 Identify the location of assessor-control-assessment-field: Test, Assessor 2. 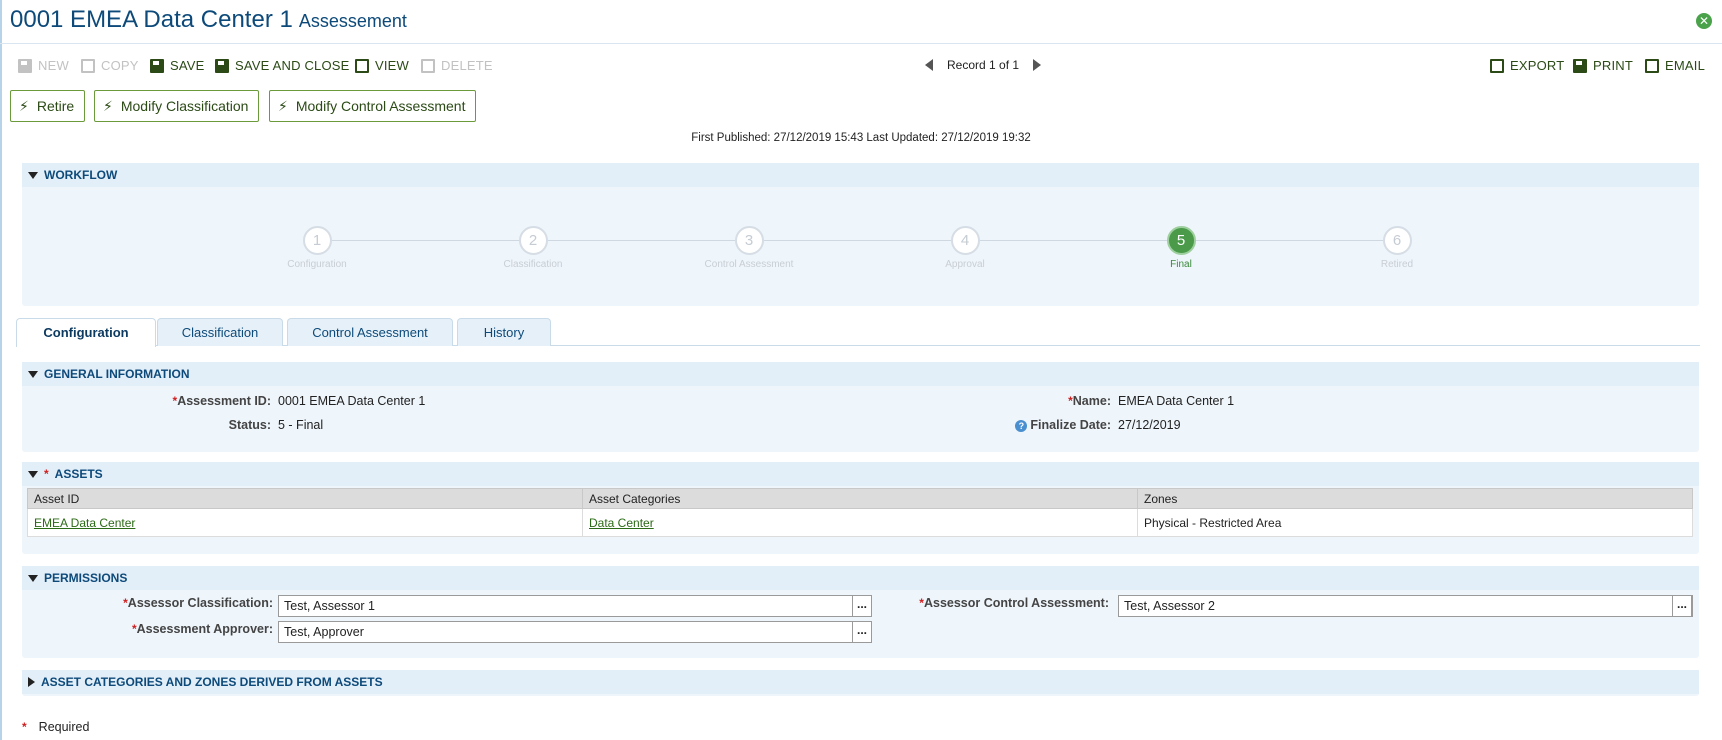
(1405, 606).